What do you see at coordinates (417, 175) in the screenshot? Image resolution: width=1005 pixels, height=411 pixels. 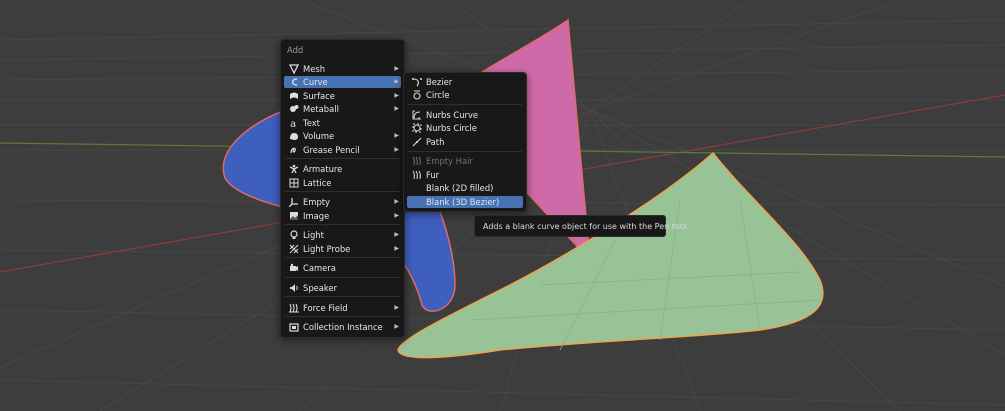 I see `fur-icon` at bounding box center [417, 175].